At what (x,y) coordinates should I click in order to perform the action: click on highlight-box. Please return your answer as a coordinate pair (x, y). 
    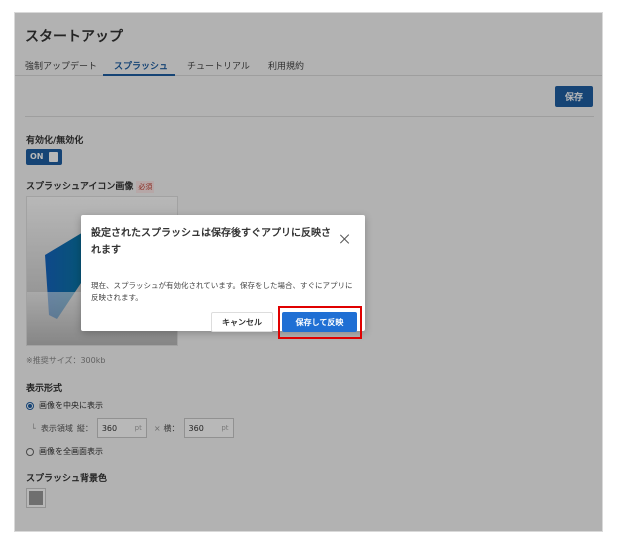
    Looking at the image, I should click on (320, 322).